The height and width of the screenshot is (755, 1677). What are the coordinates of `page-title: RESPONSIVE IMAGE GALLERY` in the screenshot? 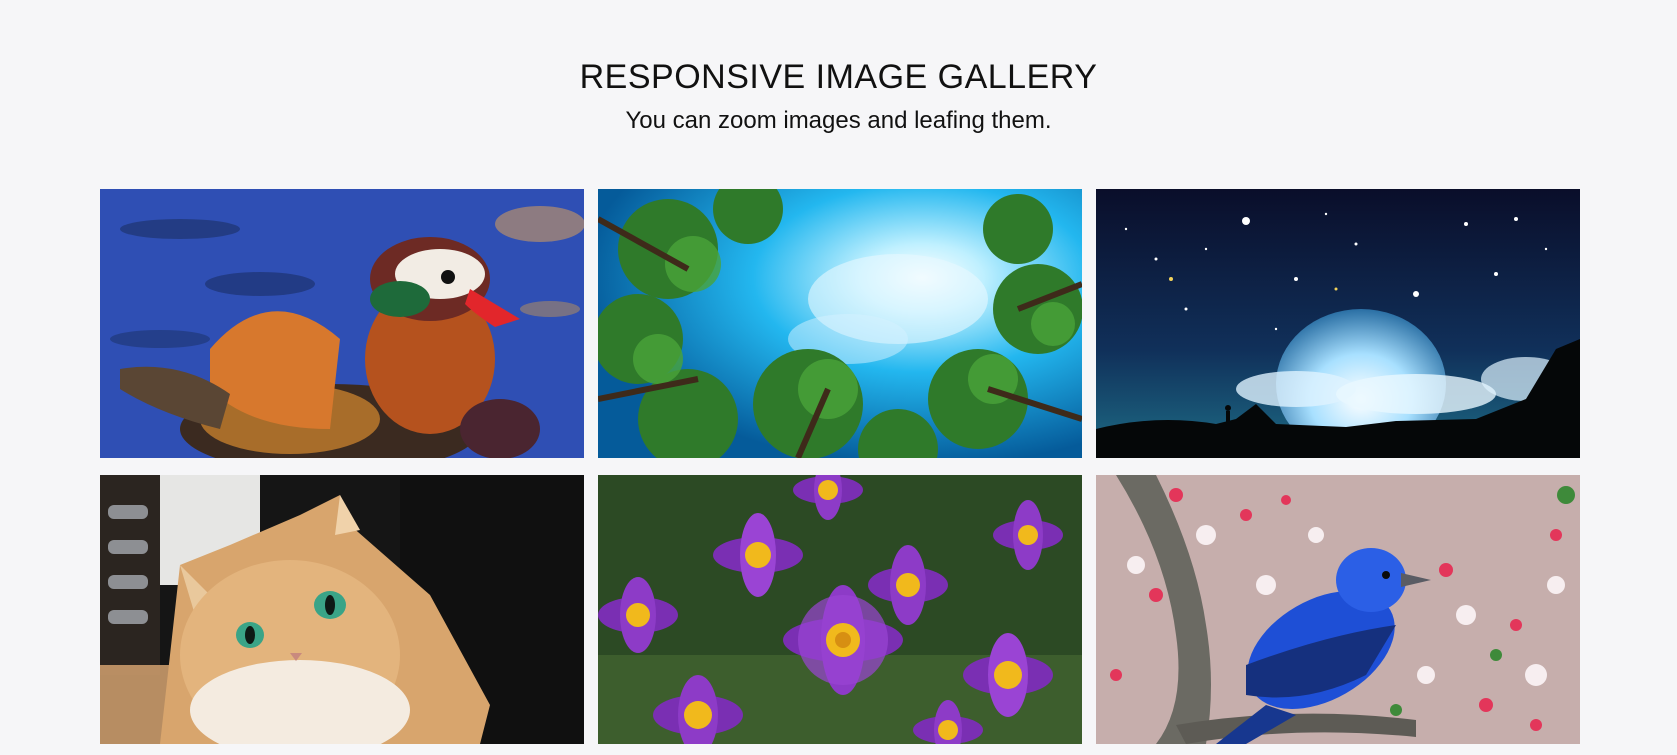 It's located at (838, 77).